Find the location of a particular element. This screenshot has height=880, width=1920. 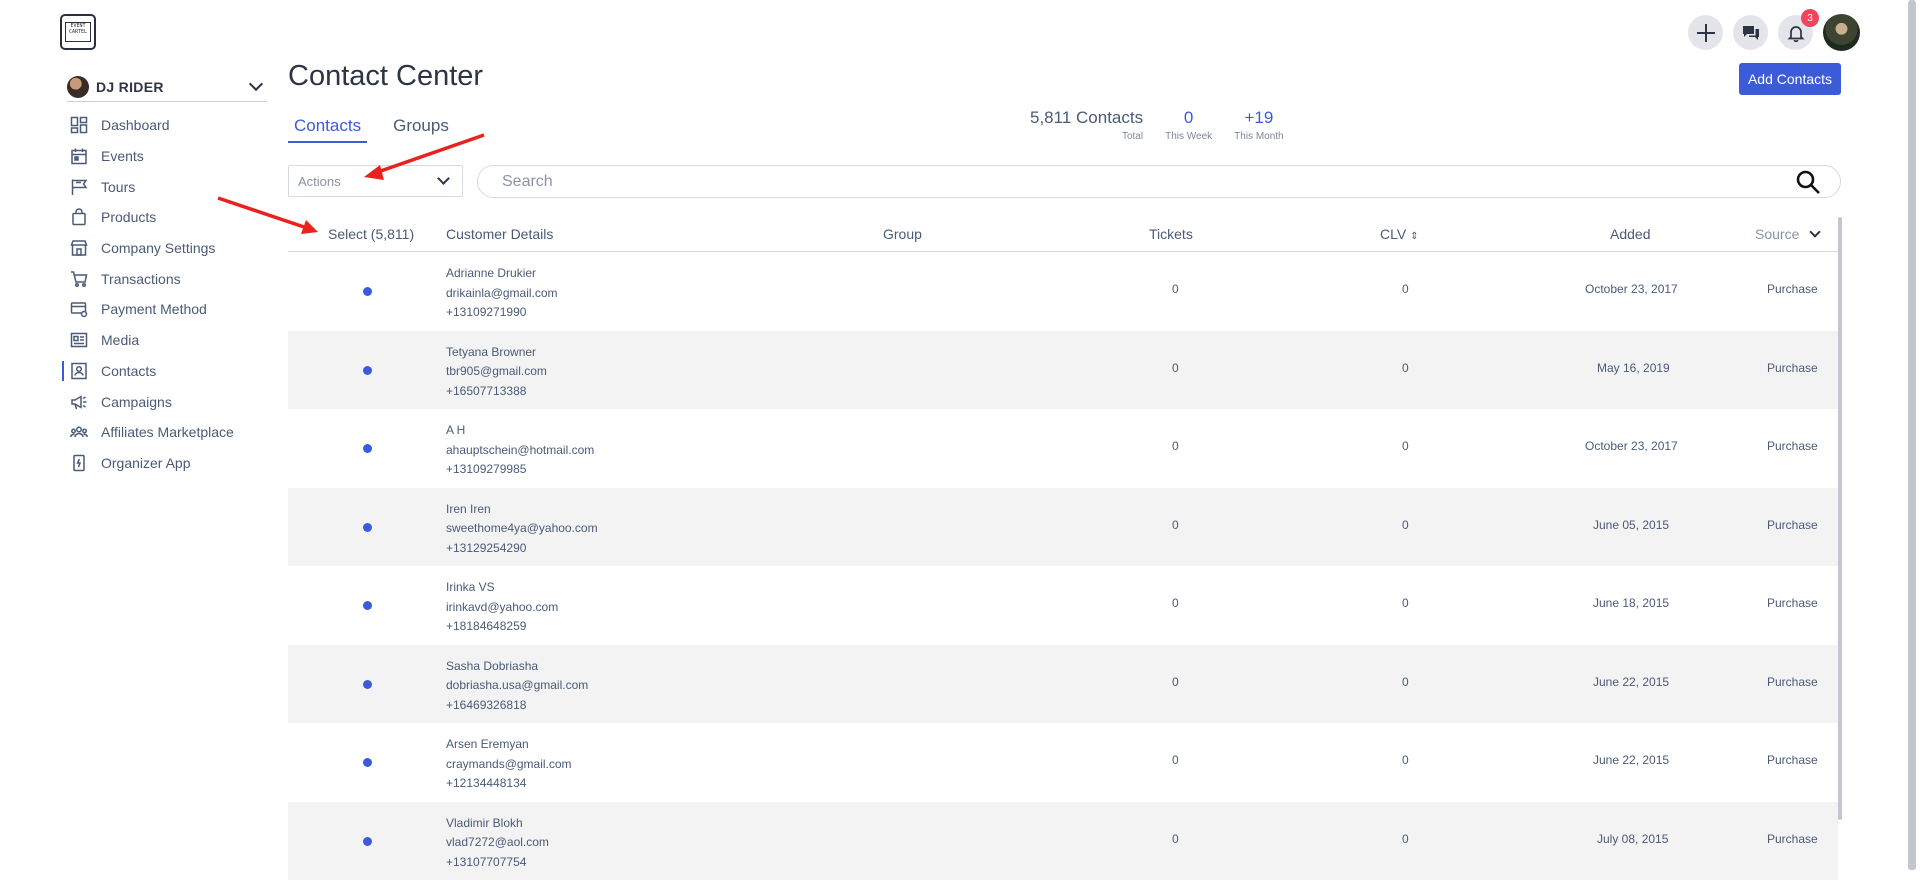

annotation-arrow-actions is located at coordinates (424, 157).